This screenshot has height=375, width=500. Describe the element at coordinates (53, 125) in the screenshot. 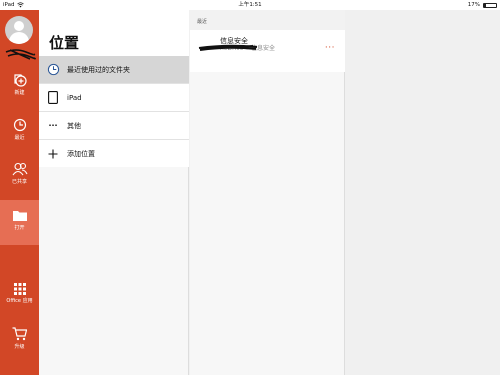

I see `more-icon: ···` at that location.